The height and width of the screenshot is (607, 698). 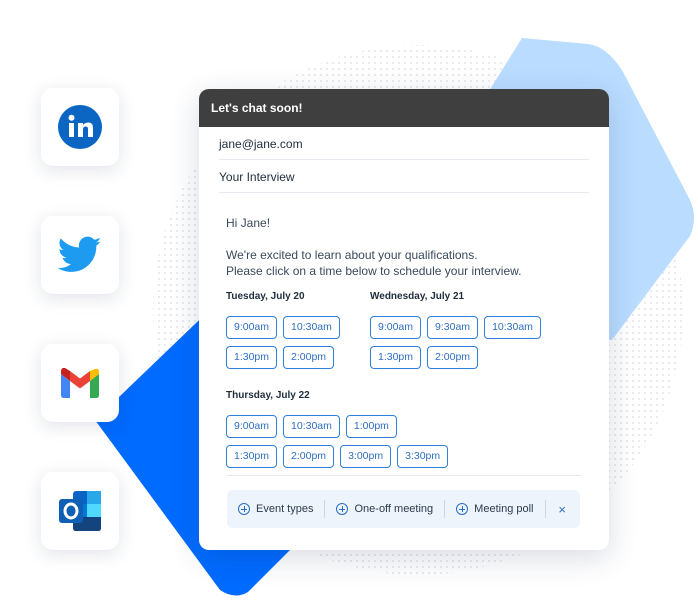 What do you see at coordinates (453, 327) in the screenshot?
I see `time-slot-button: 9:30am` at bounding box center [453, 327].